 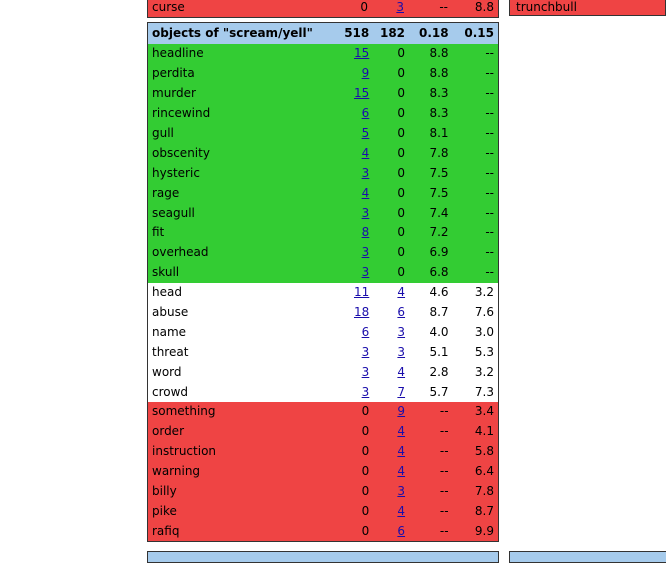 What do you see at coordinates (366, 232) in the screenshot?
I see `count-1-link: 8` at bounding box center [366, 232].